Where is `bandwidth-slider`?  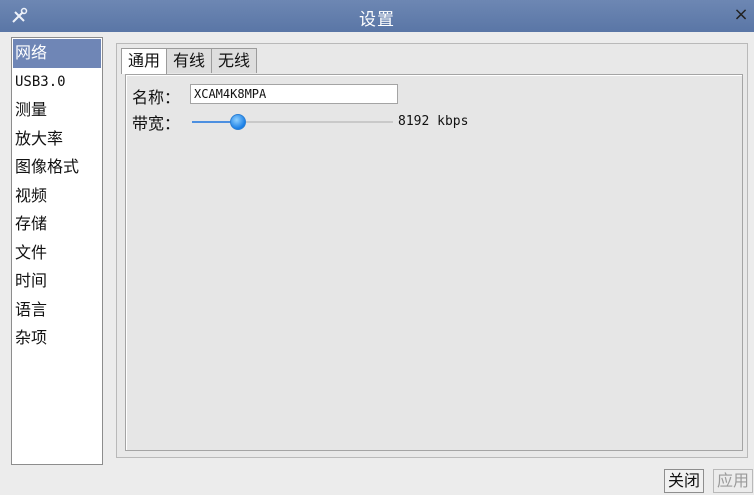 bandwidth-slider is located at coordinates (291, 122).